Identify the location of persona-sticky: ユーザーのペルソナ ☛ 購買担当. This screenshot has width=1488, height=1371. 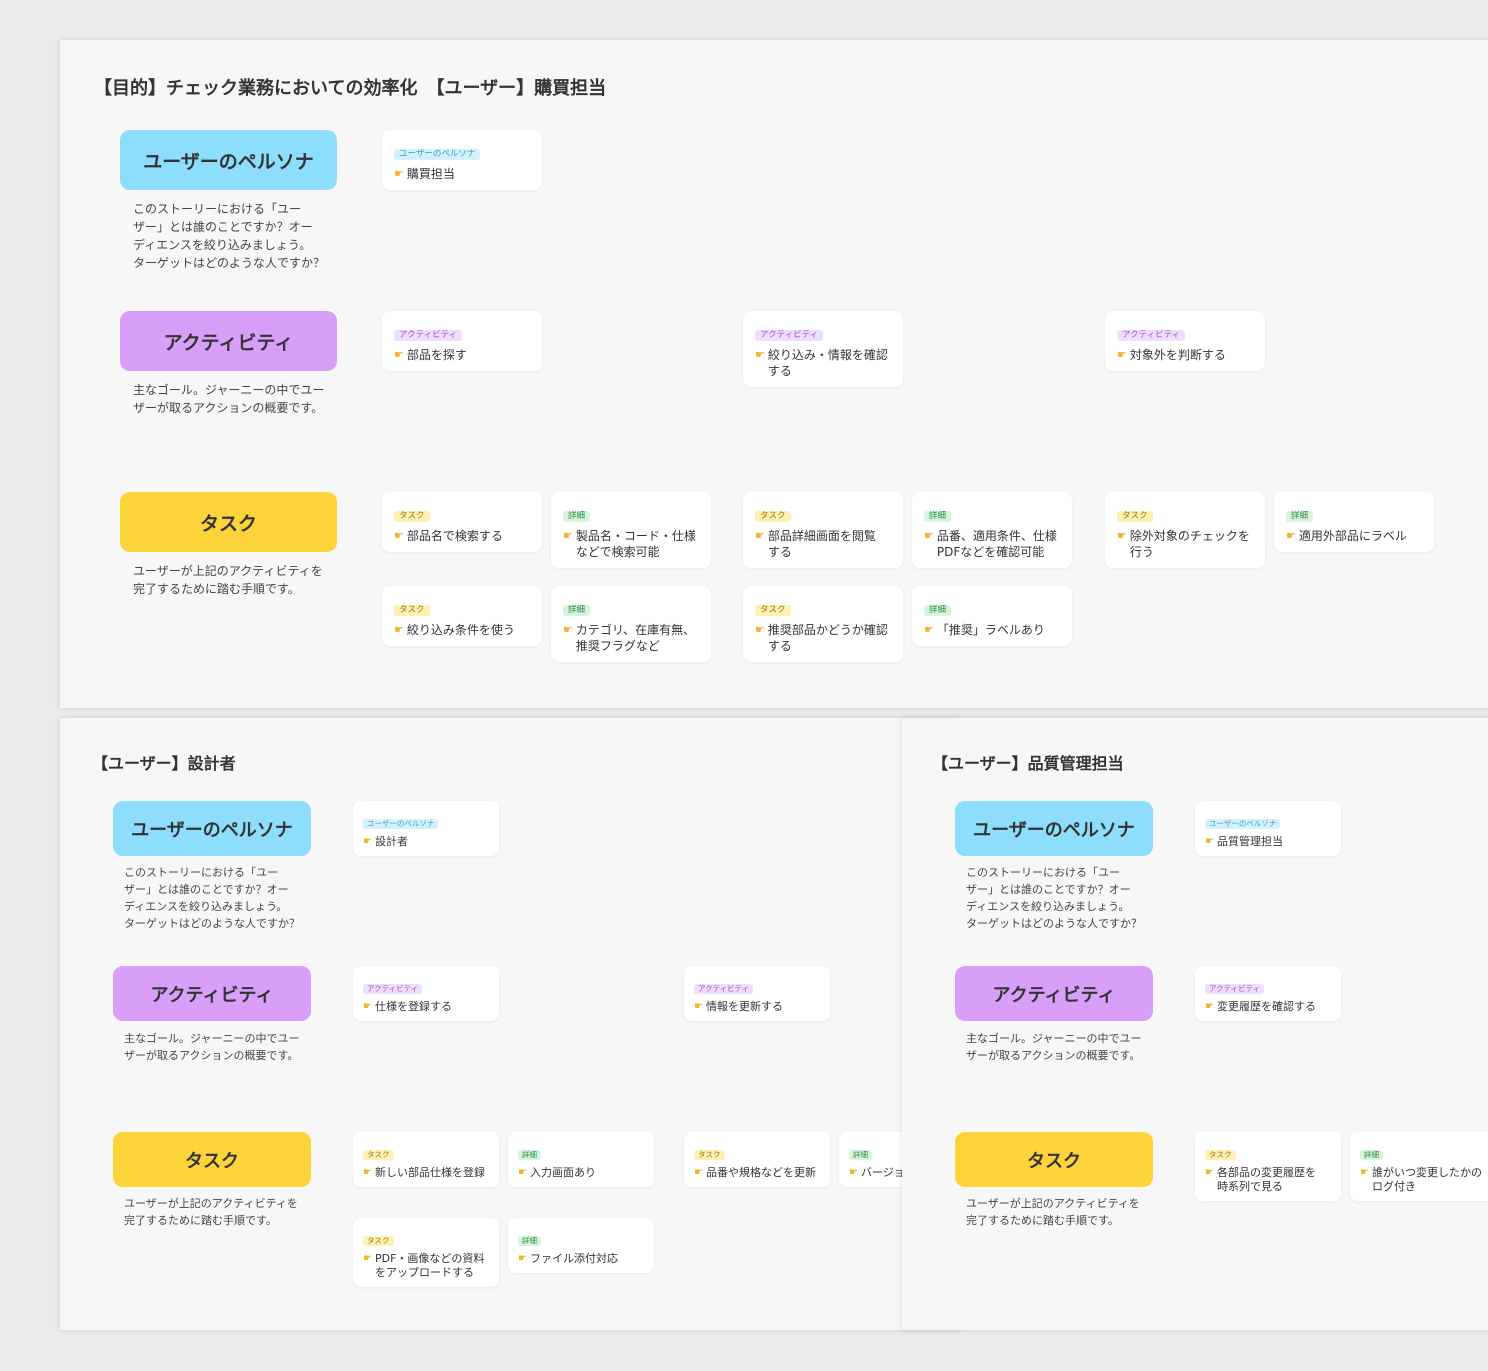
(462, 160).